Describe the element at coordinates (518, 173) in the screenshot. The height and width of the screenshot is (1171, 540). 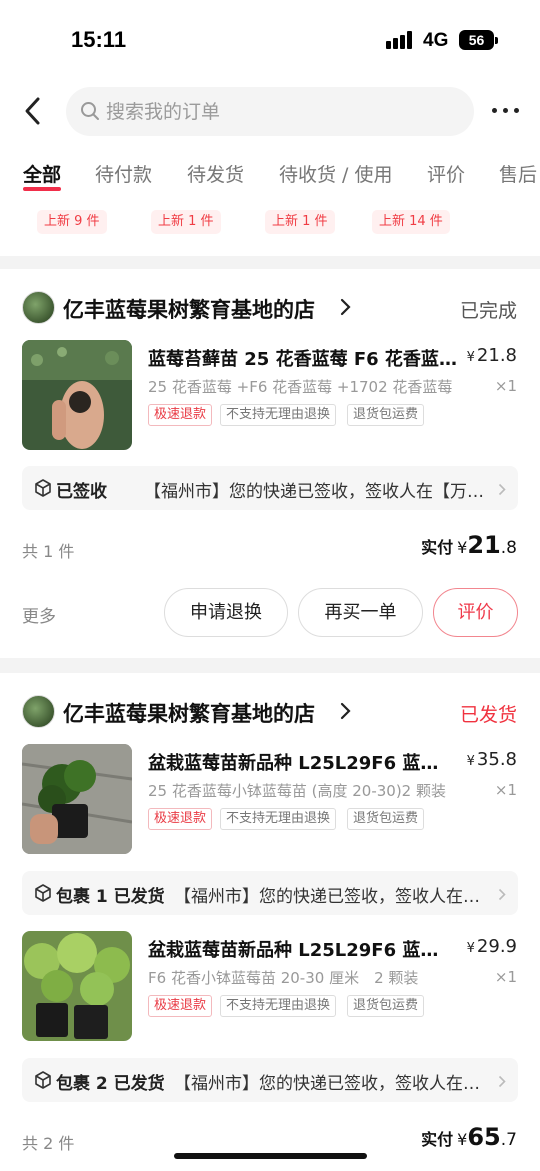
I see `tab-after-sales: 售后` at that location.